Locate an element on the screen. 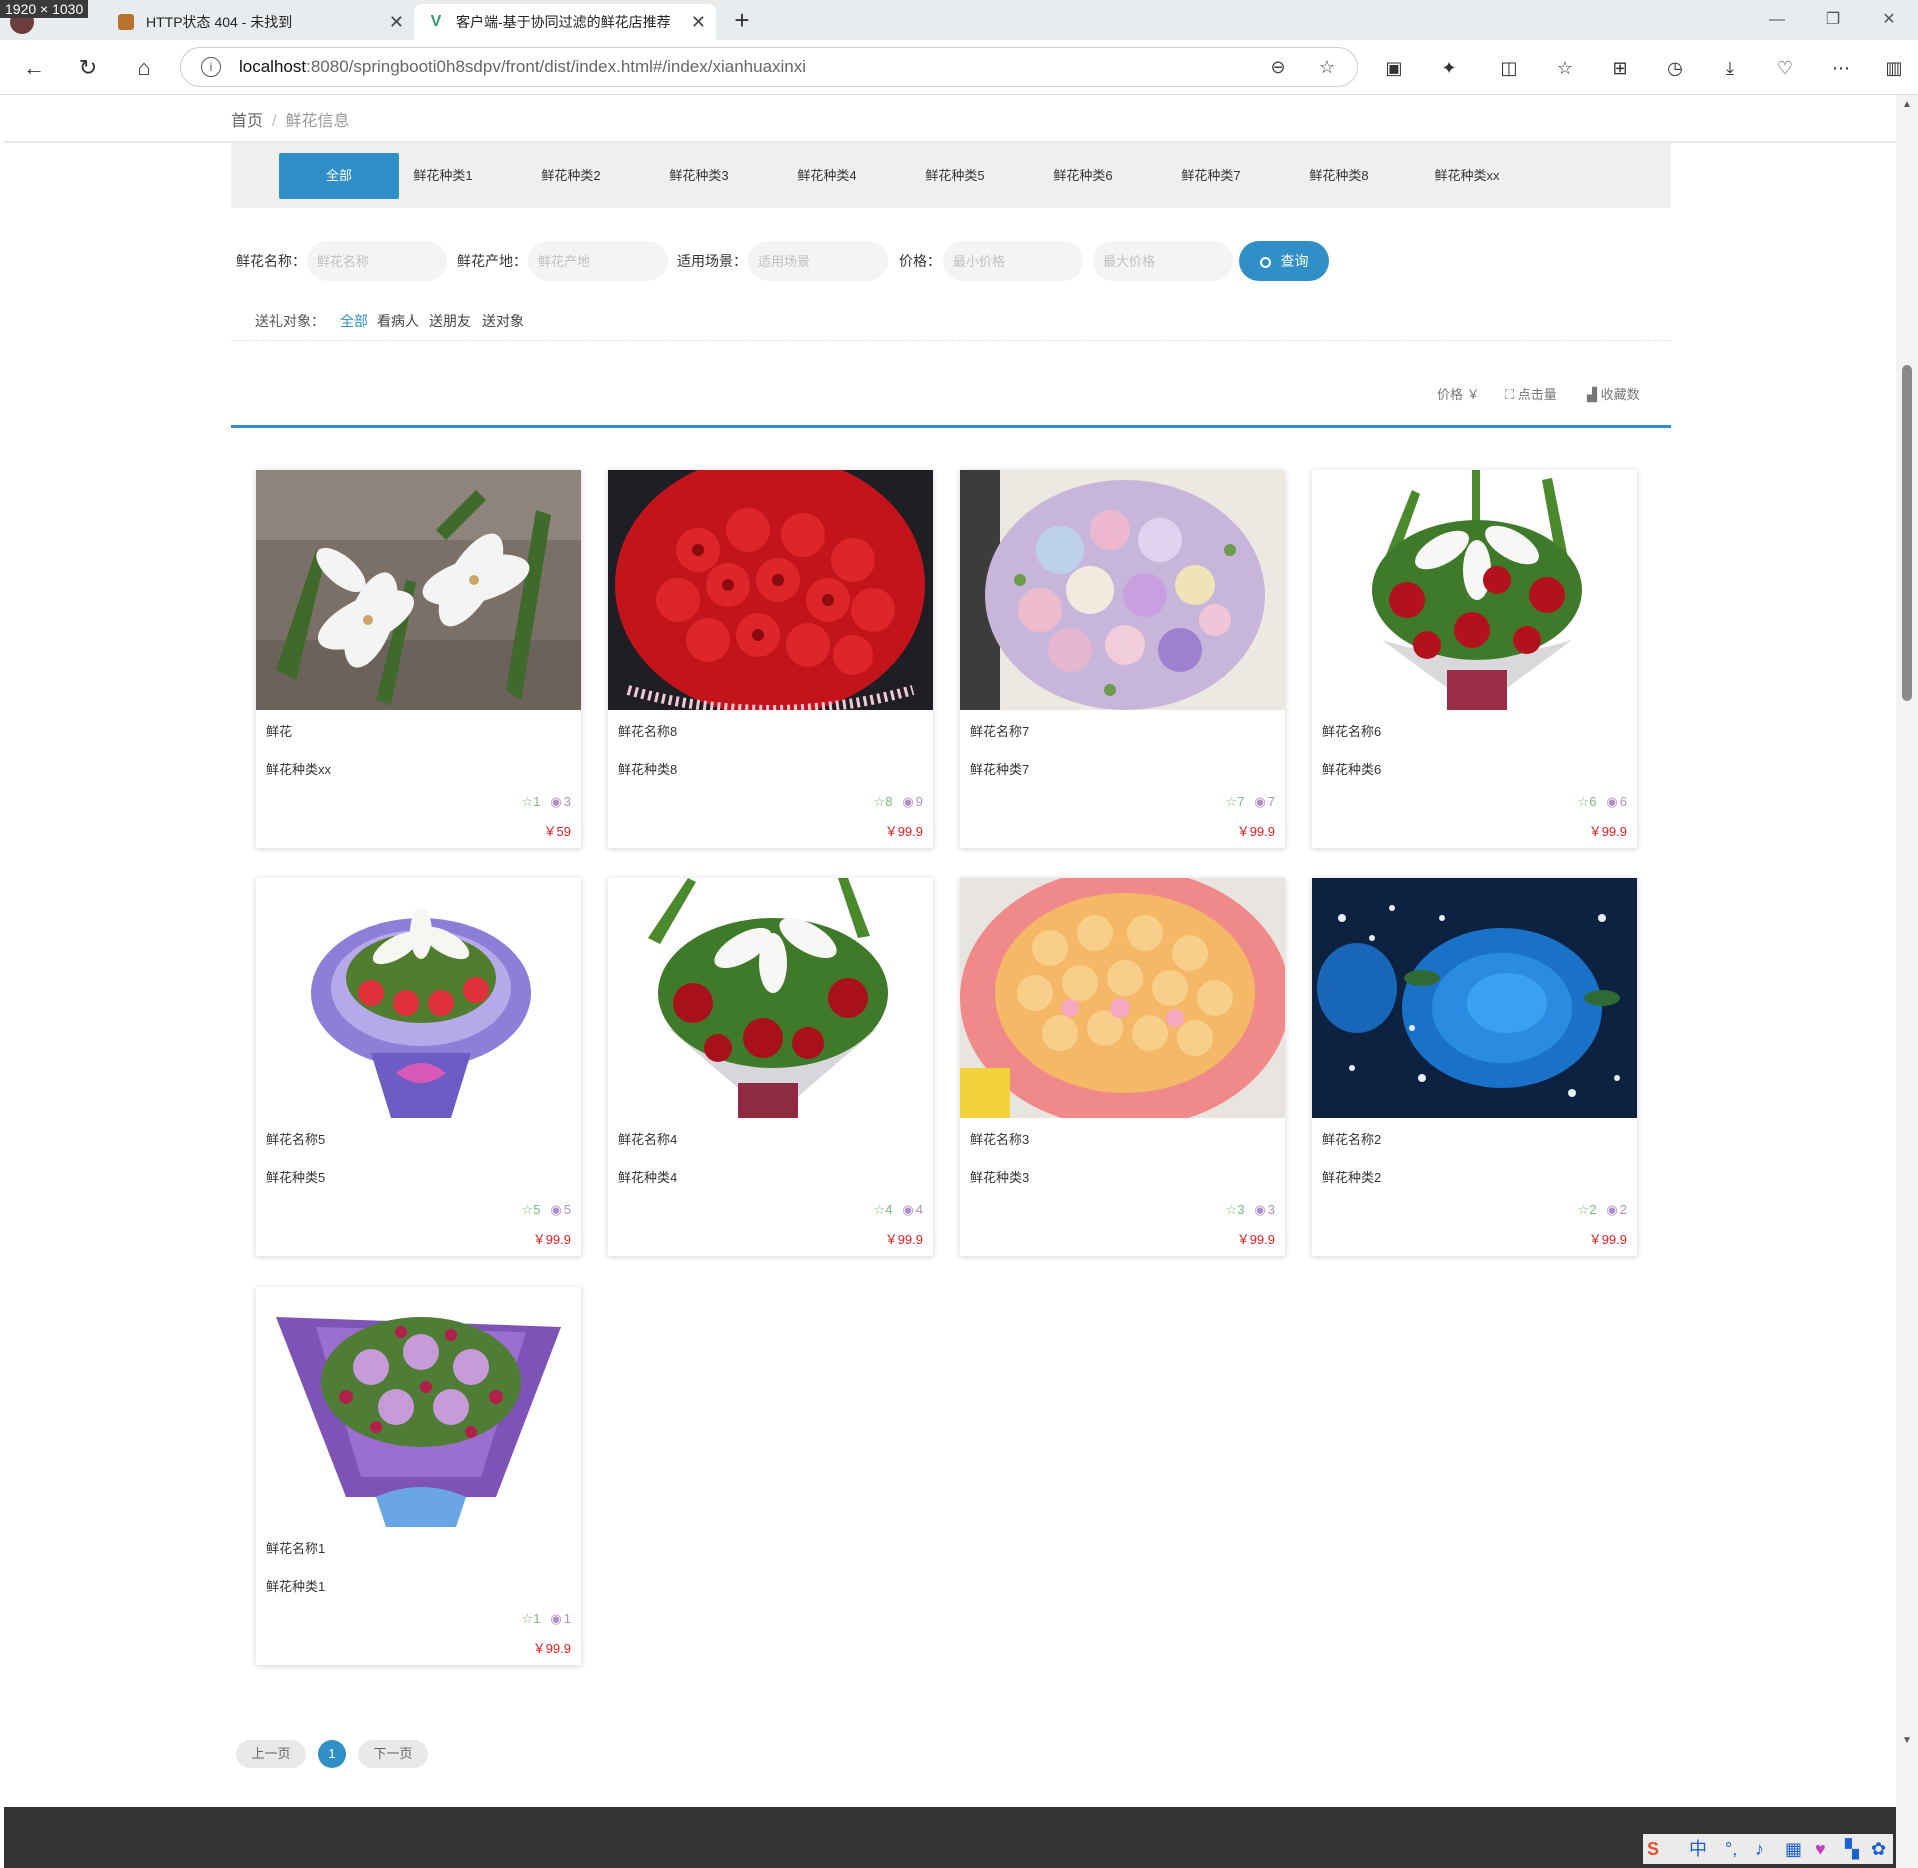 The width and height of the screenshot is (1918, 1868). extension-icon: ▣ is located at coordinates (1394, 68).